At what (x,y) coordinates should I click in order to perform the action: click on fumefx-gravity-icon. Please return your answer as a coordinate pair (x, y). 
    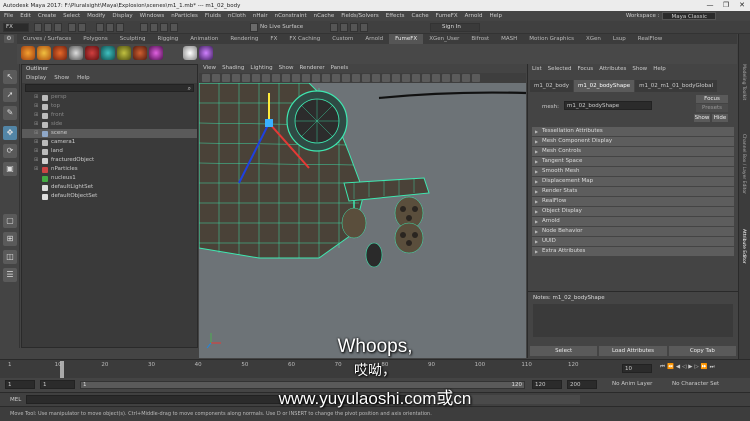
    Looking at the image, I should click on (124, 53).